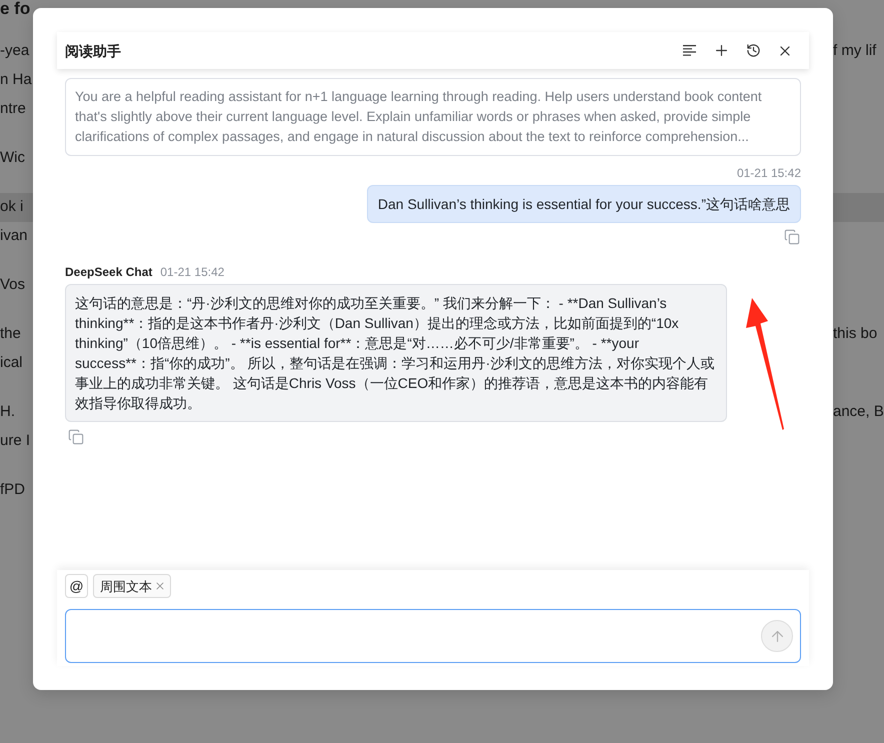 Image resolution: width=884 pixels, height=743 pixels. Describe the element at coordinates (855, 334) in the screenshot. I see `page-text: this bo` at that location.